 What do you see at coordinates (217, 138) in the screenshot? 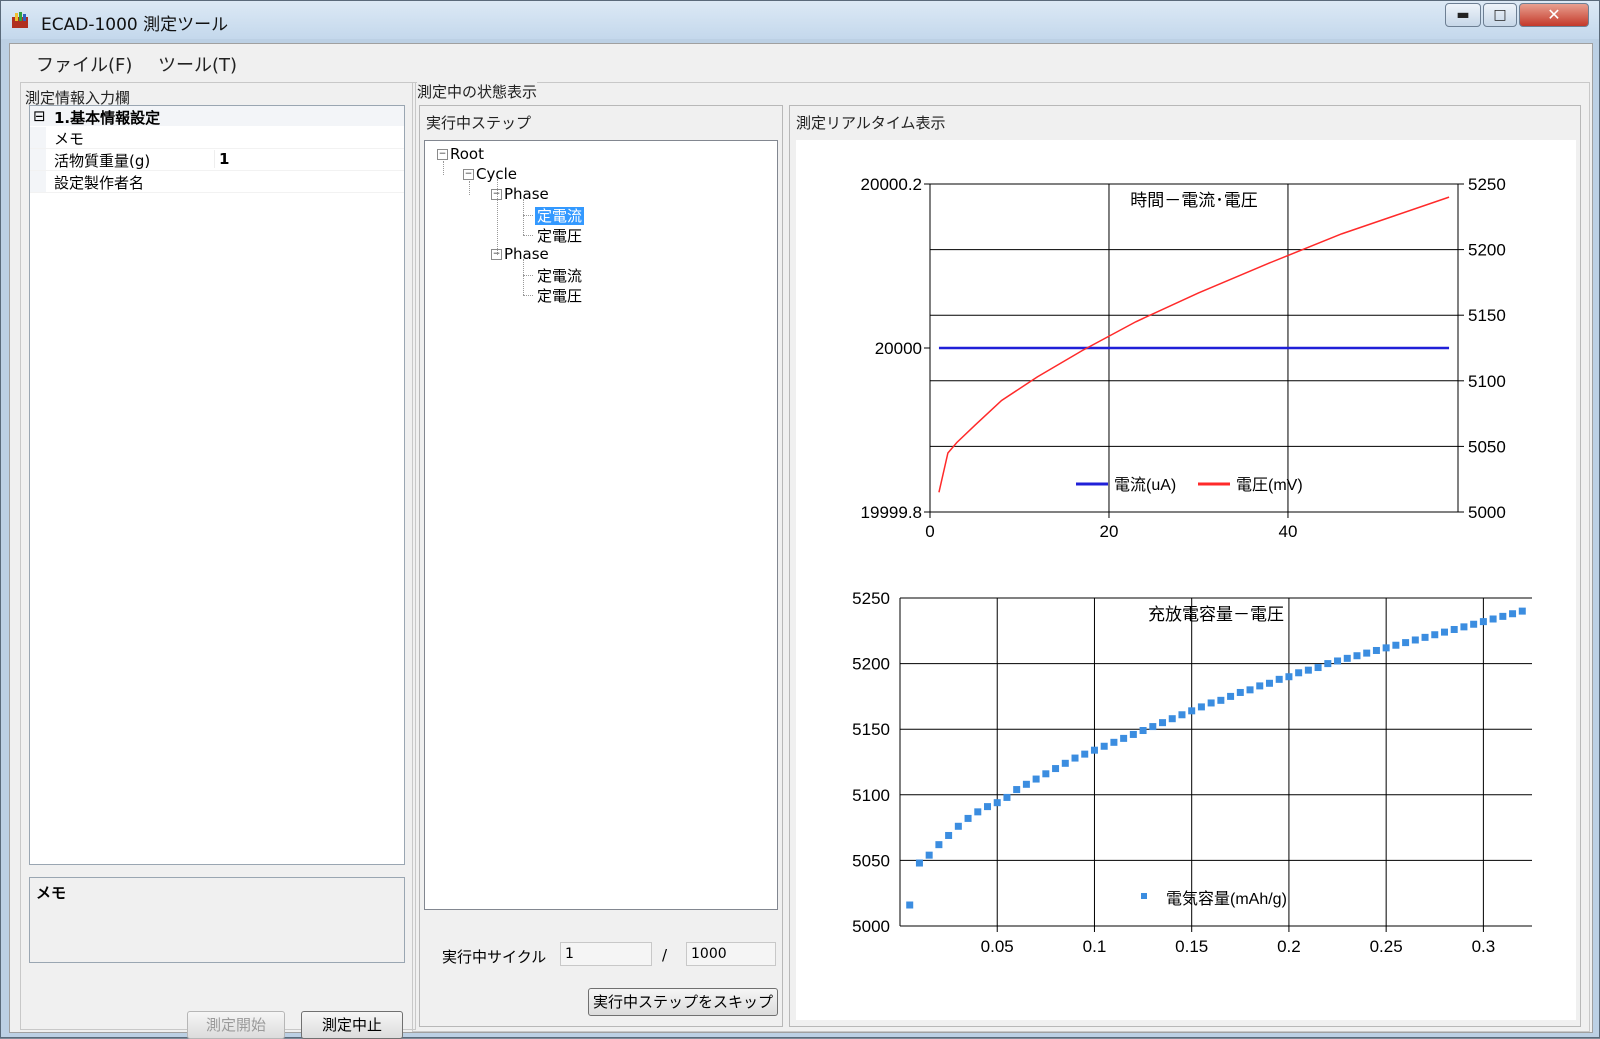
I see `property-row-memo: メモ` at bounding box center [217, 138].